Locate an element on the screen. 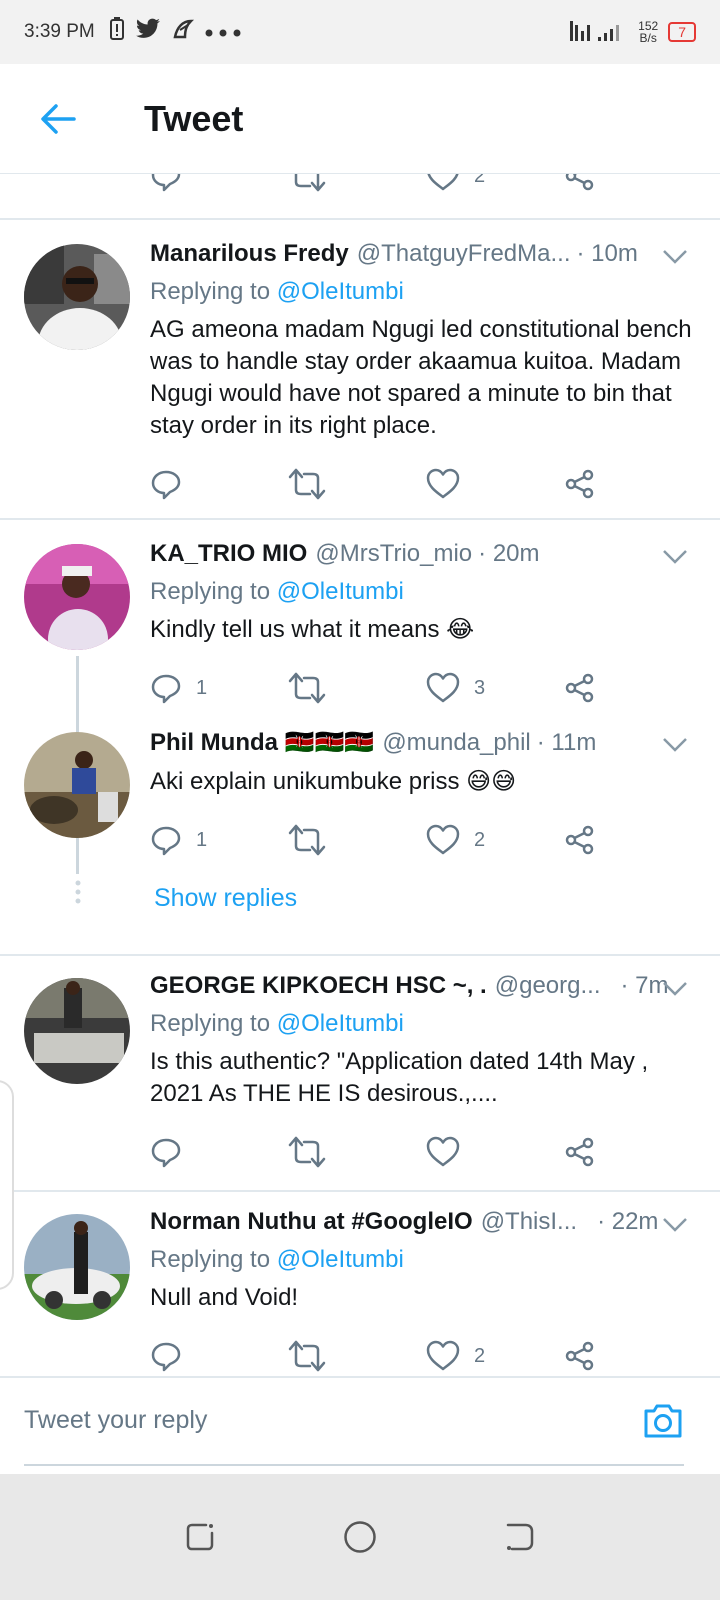  edge-panel-handle is located at coordinates (7, 1185).